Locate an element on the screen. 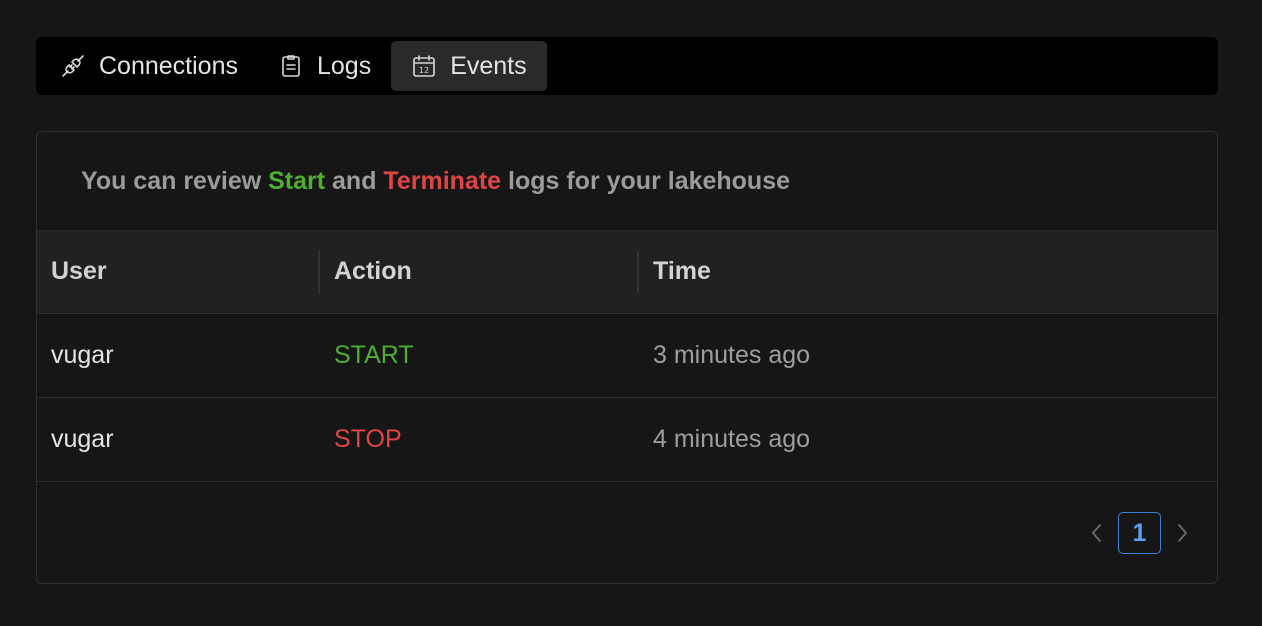 The image size is (1262, 626). column-header-time: Time is located at coordinates (927, 272).